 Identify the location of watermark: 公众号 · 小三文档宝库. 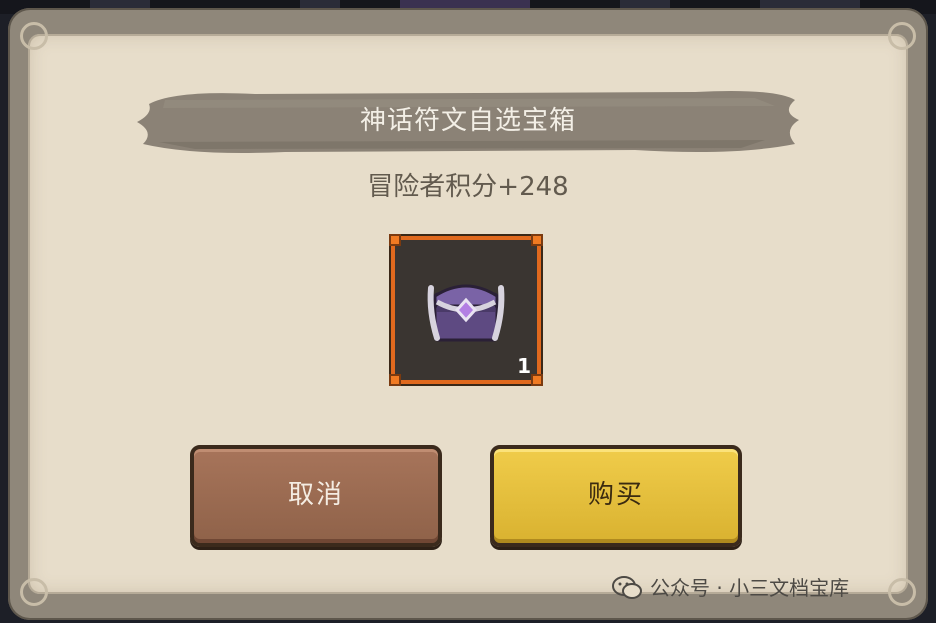
(762, 588).